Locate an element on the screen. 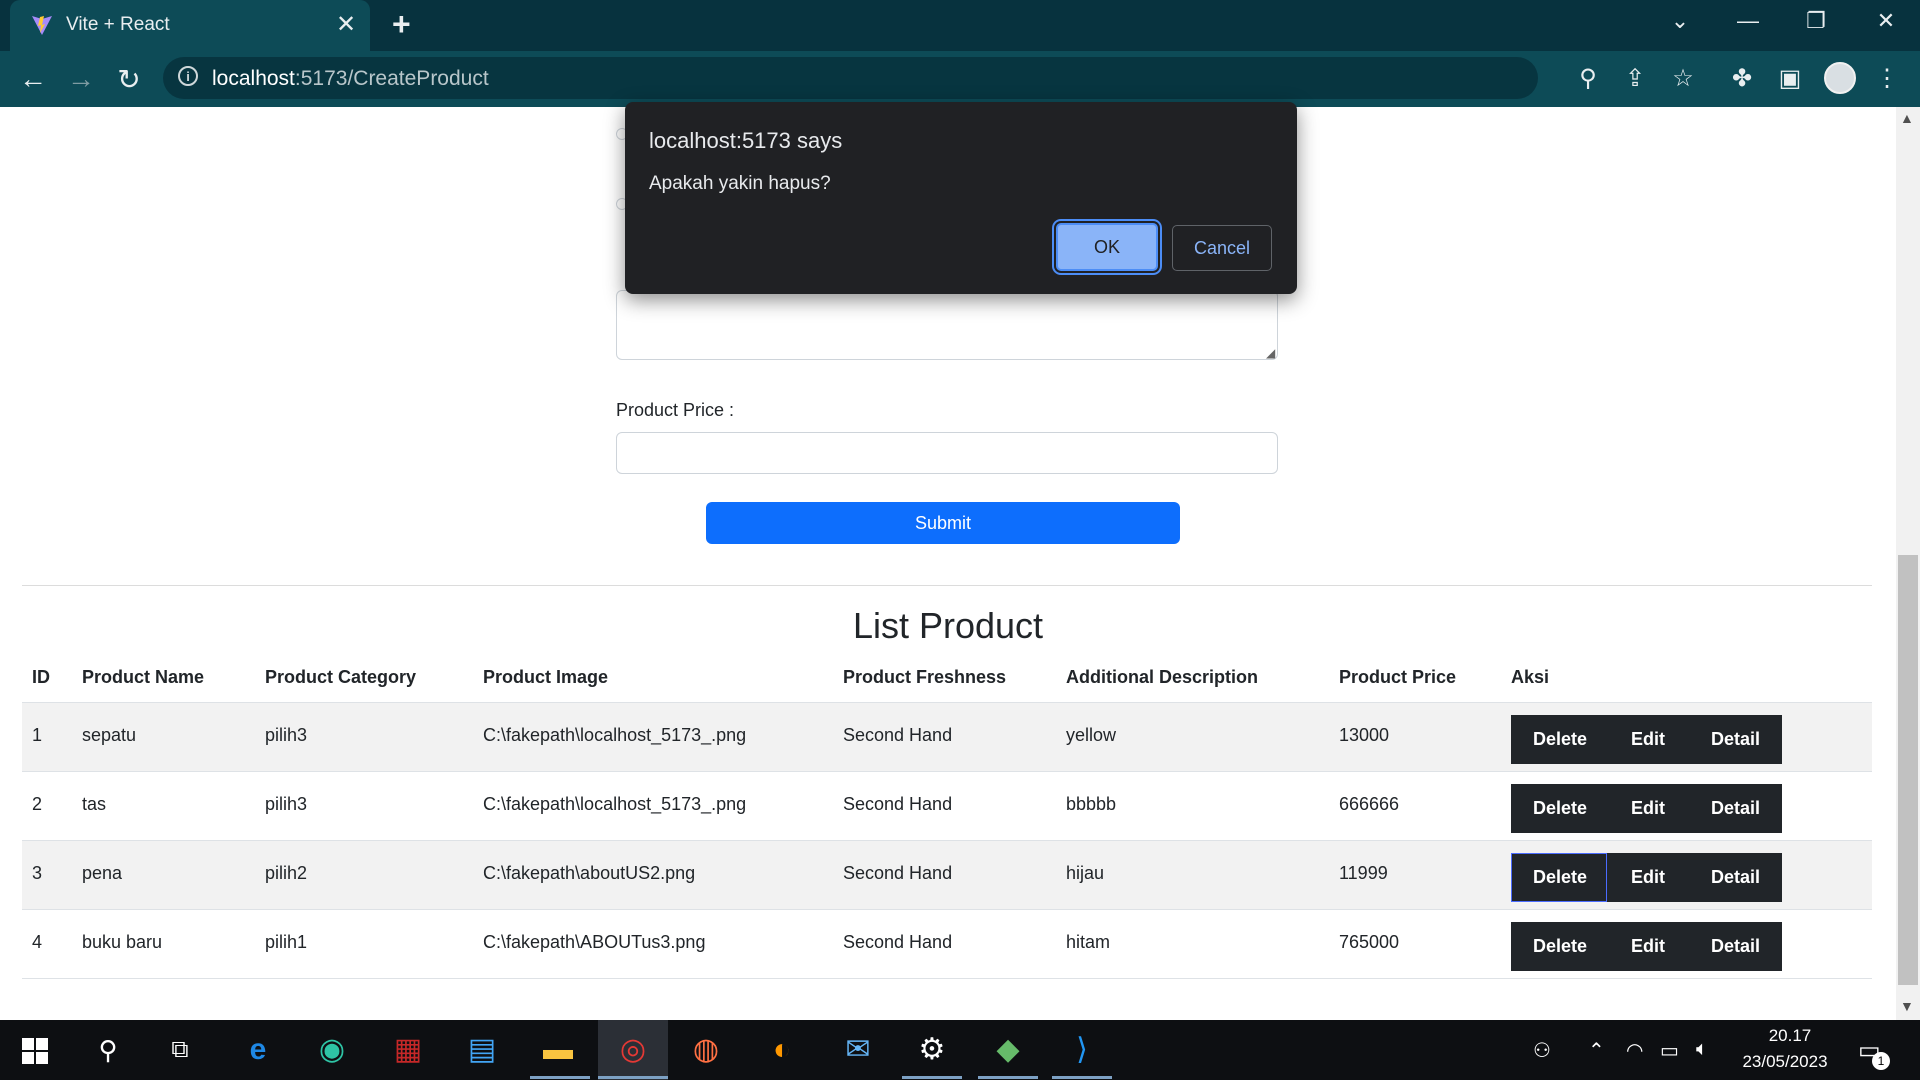 The width and height of the screenshot is (1920, 1080). reload-icon: ↻ is located at coordinates (129, 79).